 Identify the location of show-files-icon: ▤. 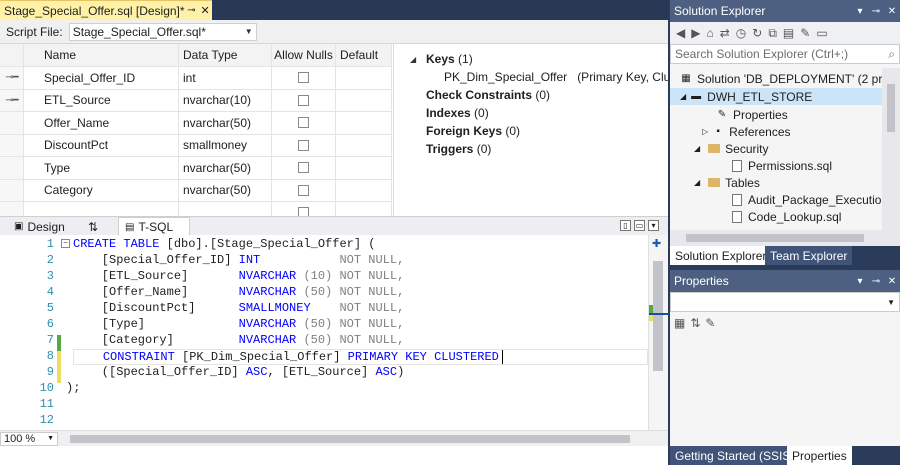
(788, 33).